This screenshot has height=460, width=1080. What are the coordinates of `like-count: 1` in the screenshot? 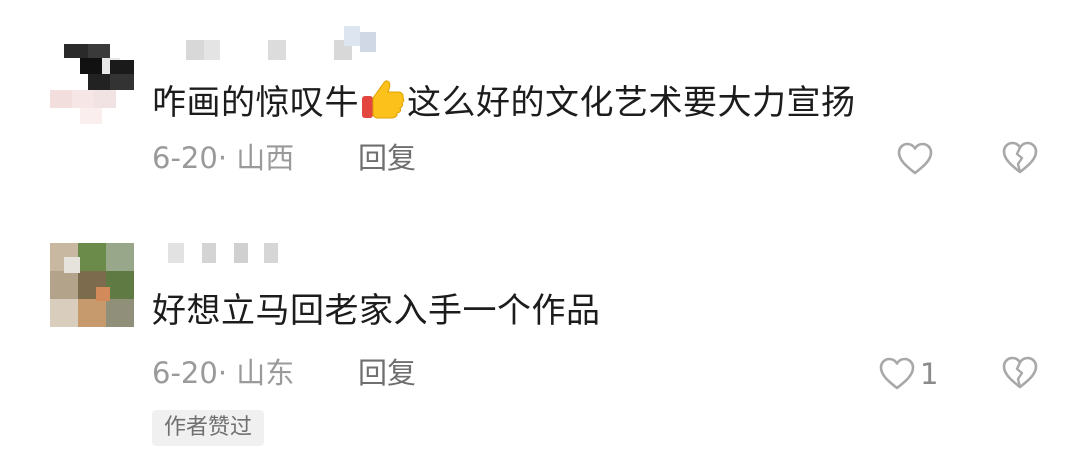 It's located at (929, 374).